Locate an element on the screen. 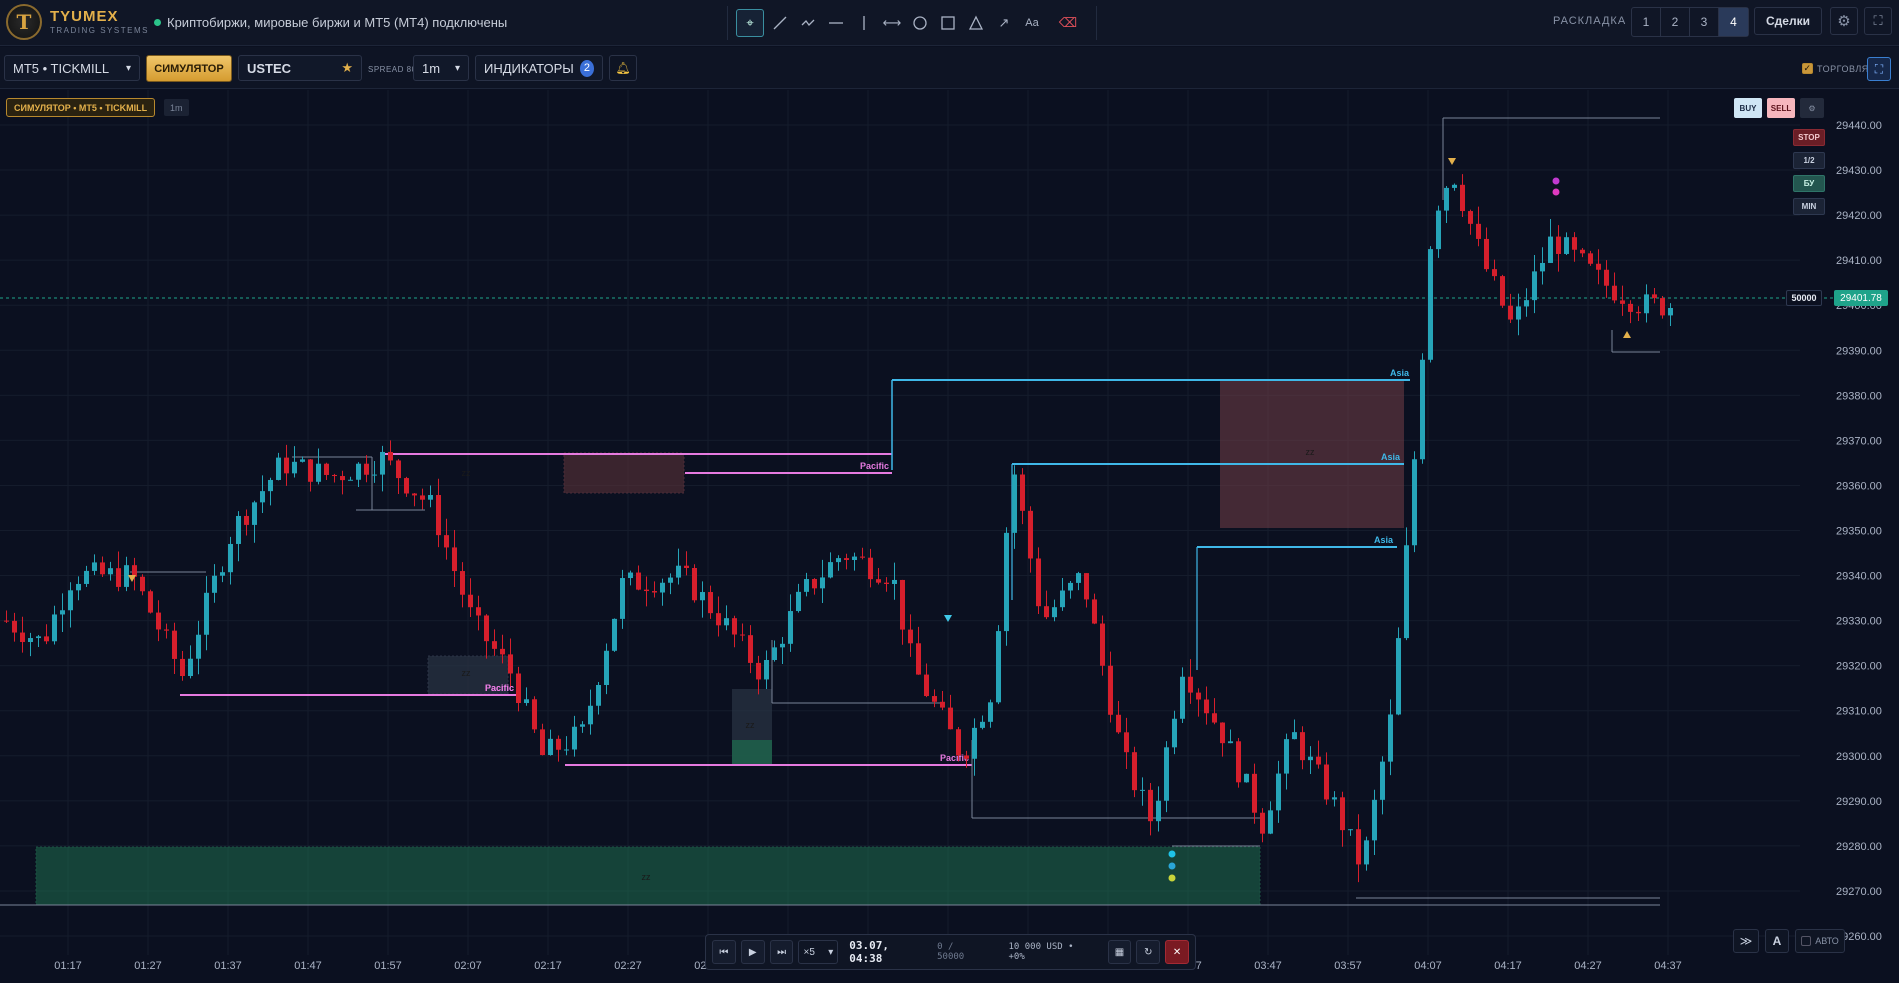 This screenshot has height=983, width=1899. layout-1-button: 1 is located at coordinates (1646, 22).